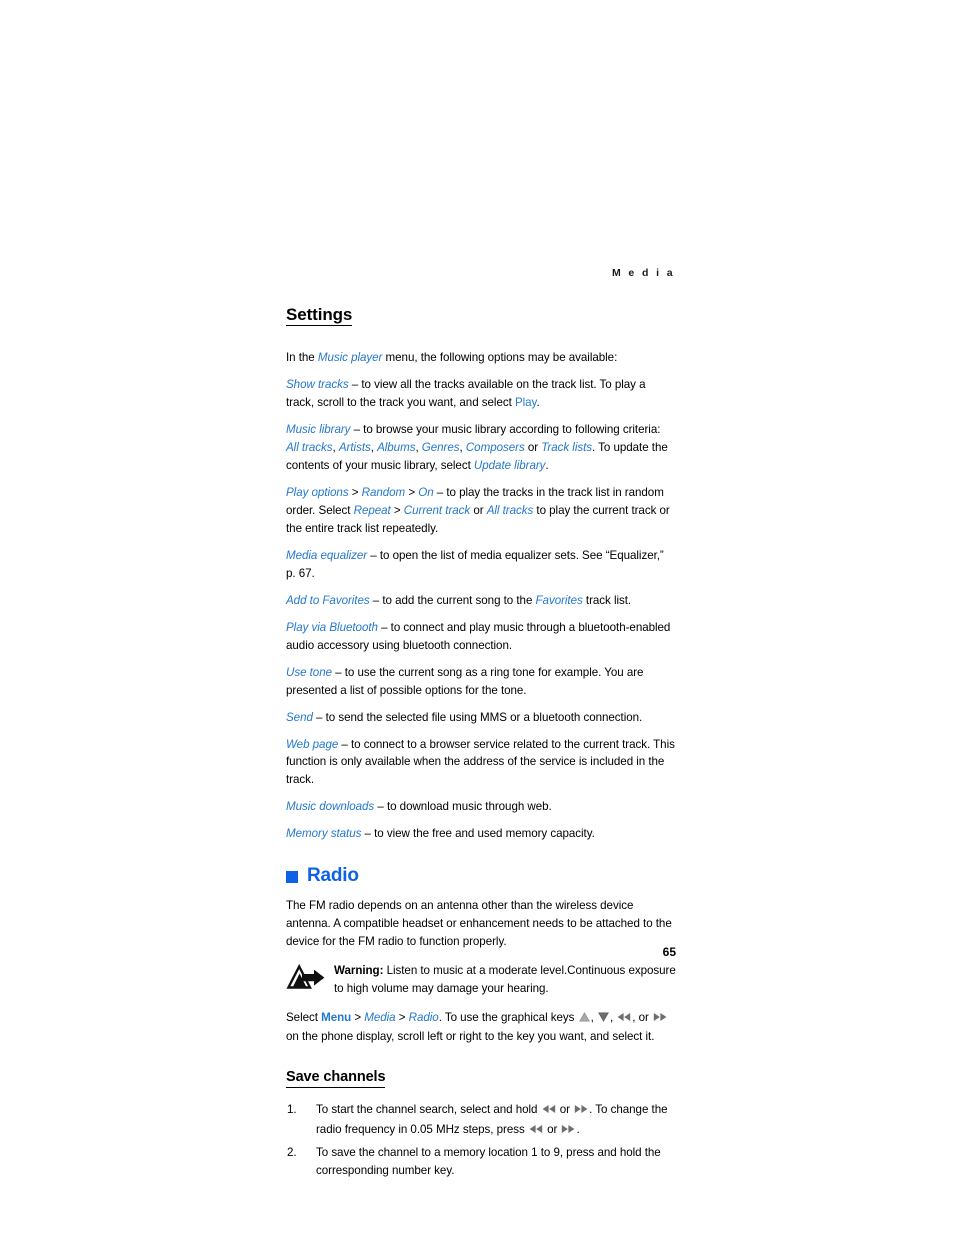 This screenshot has height=1235, width=954. I want to click on dash-1: –, so click(357, 429).